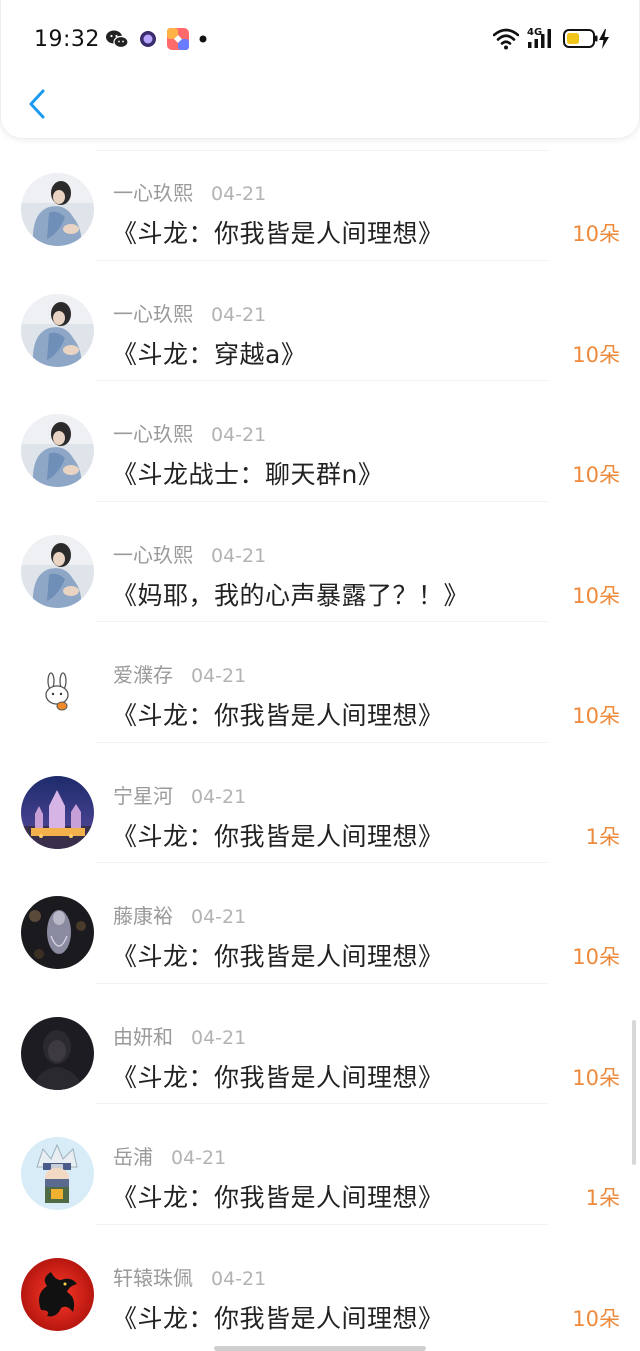  I want to click on app-shortcut-icon, so click(178, 39).